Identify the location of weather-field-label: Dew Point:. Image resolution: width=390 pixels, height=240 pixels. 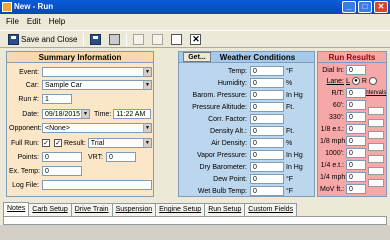
(230, 179).